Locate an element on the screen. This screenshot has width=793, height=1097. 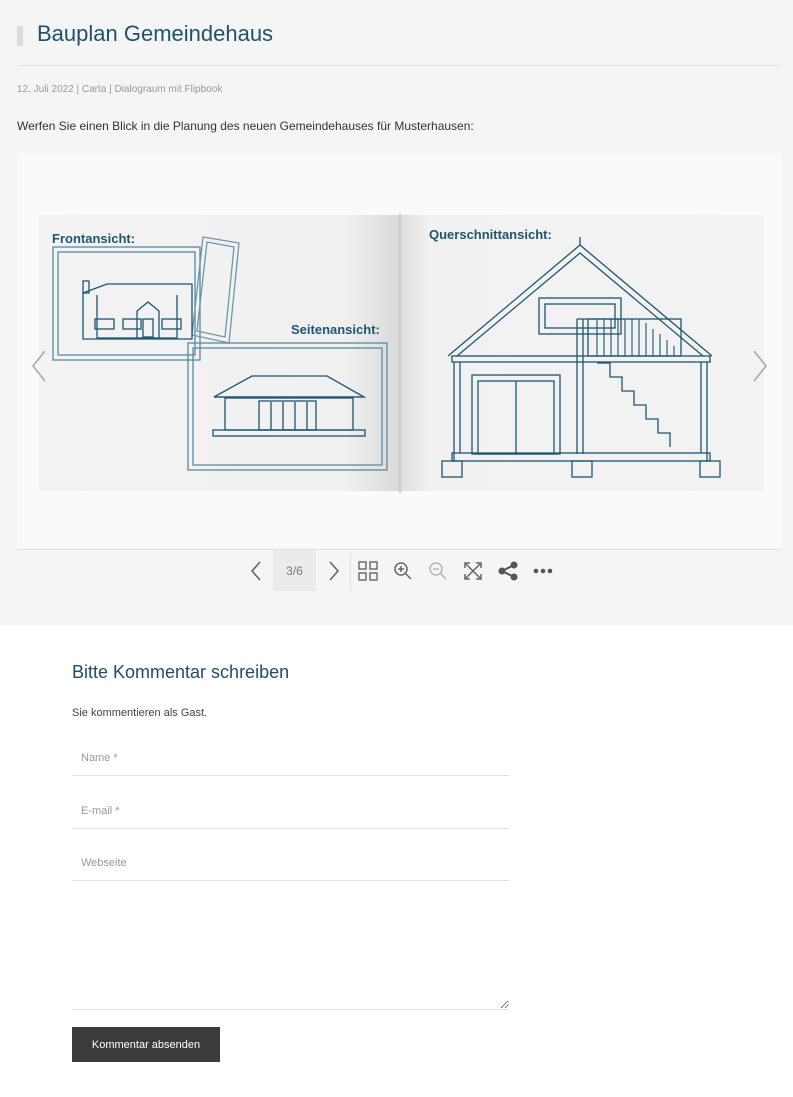
toolbar-next-page-button is located at coordinates (334, 571).